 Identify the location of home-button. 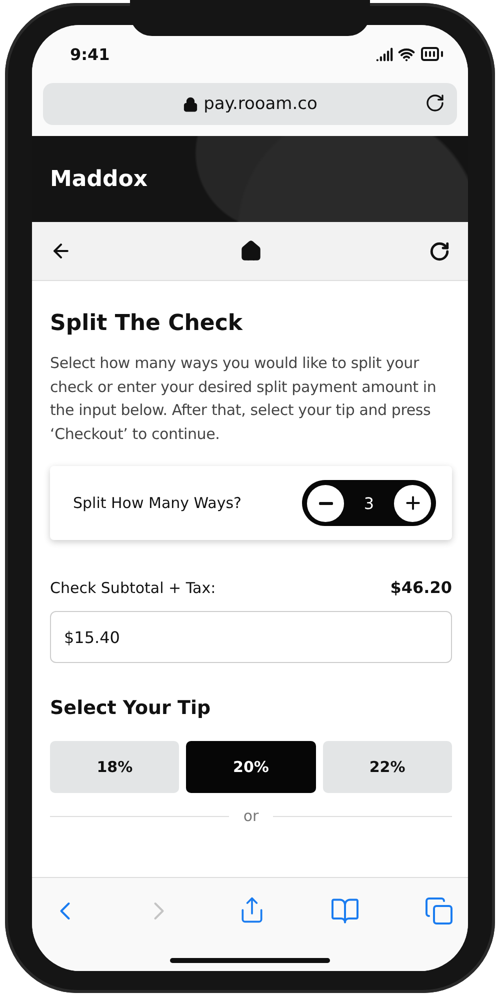
(251, 251).